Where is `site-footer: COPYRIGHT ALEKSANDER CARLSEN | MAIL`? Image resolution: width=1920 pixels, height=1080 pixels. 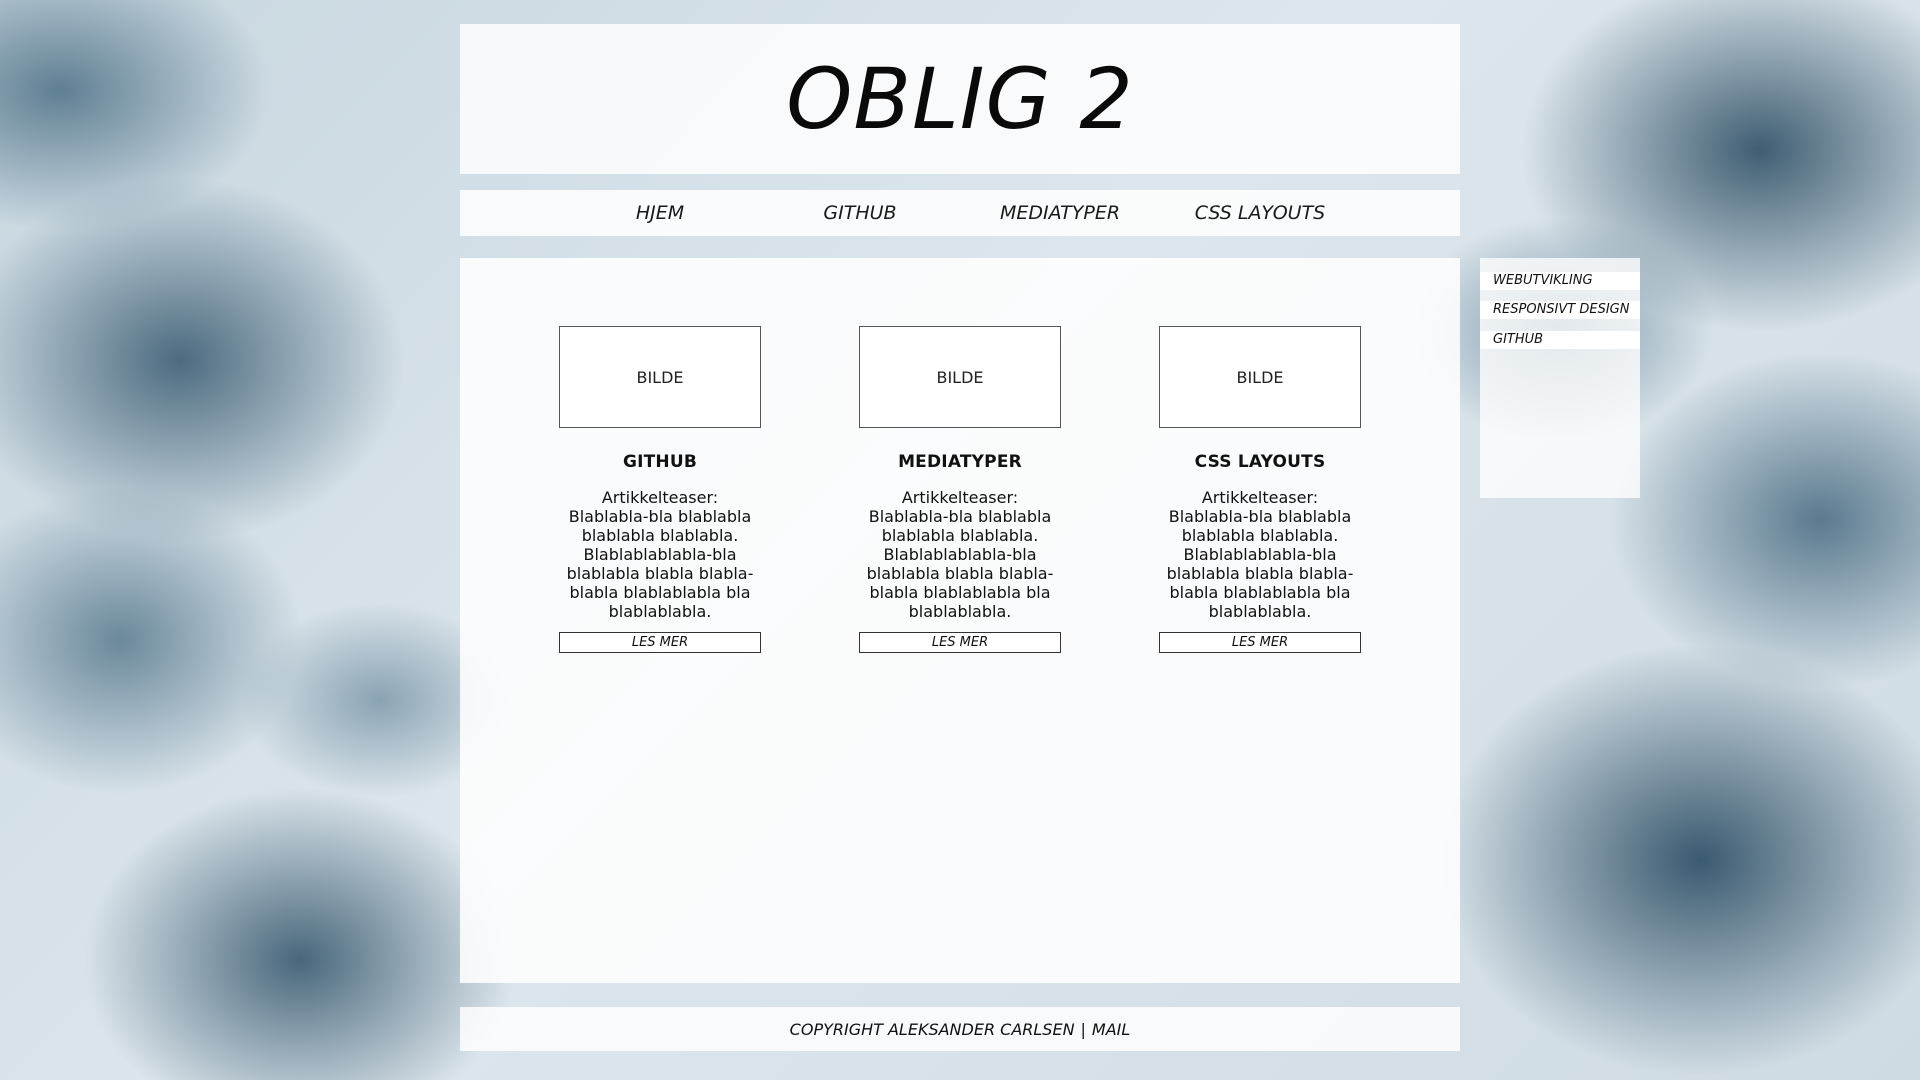 site-footer: COPYRIGHT ALEKSANDER CARLSEN | MAIL is located at coordinates (960, 1029).